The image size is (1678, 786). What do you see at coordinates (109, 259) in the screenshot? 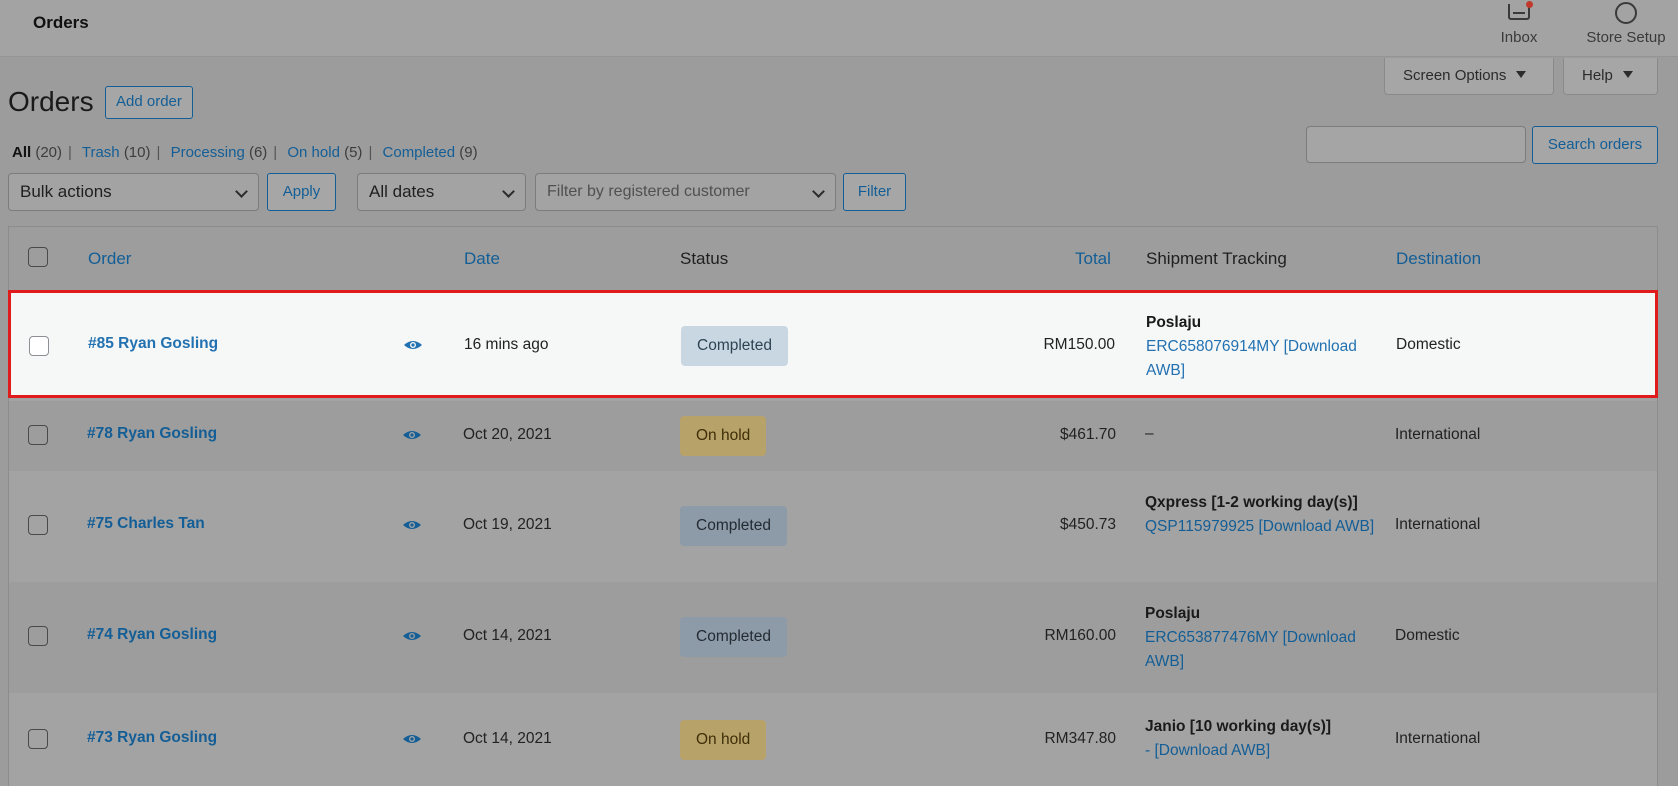
I see `column-order: Order` at bounding box center [109, 259].